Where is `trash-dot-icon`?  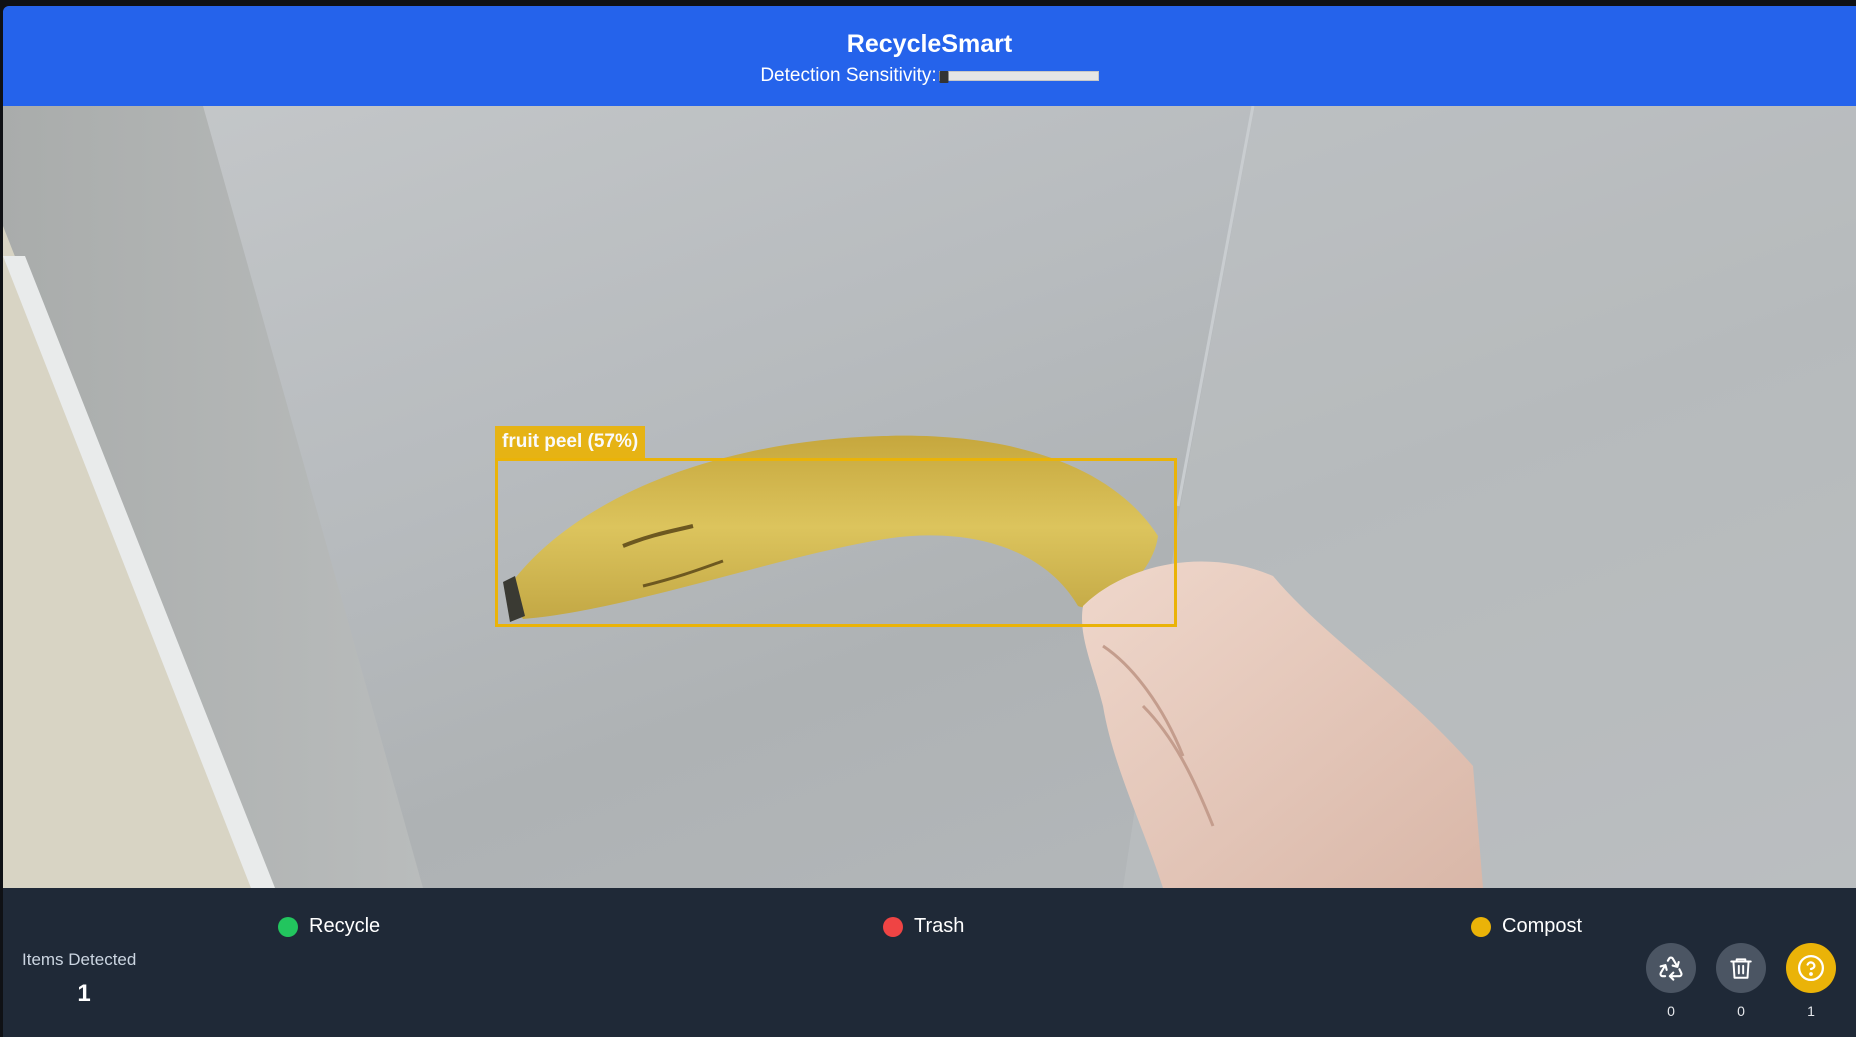 trash-dot-icon is located at coordinates (893, 926).